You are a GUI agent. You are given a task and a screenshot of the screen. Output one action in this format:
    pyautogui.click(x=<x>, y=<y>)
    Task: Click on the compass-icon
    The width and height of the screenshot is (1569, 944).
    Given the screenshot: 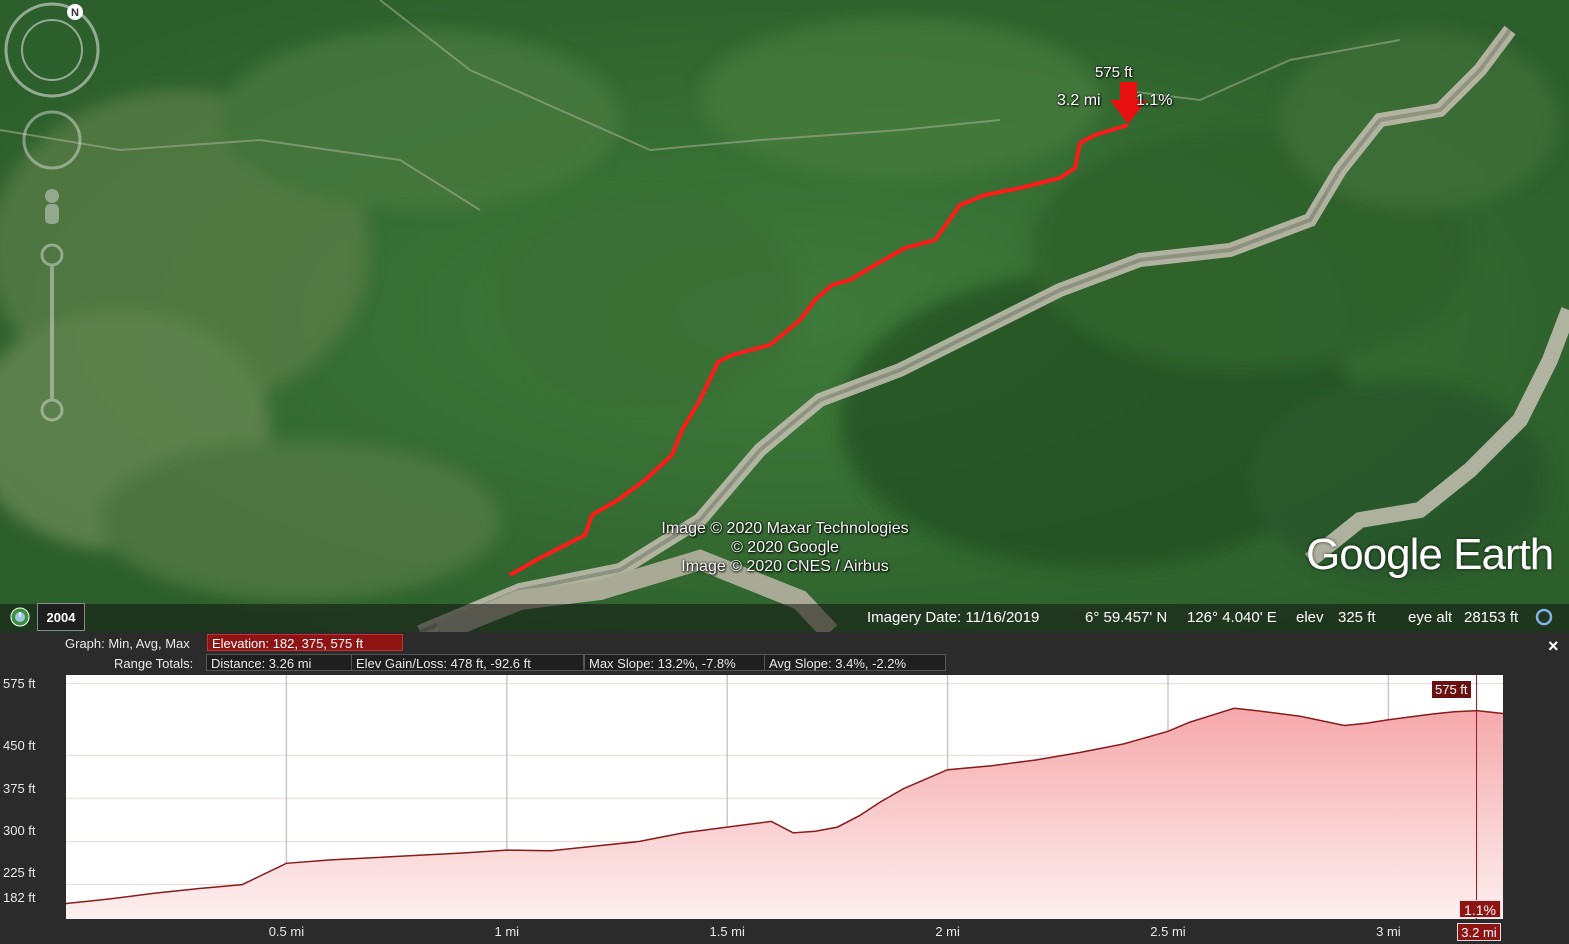 What is the action you would take?
    pyautogui.click(x=52, y=50)
    